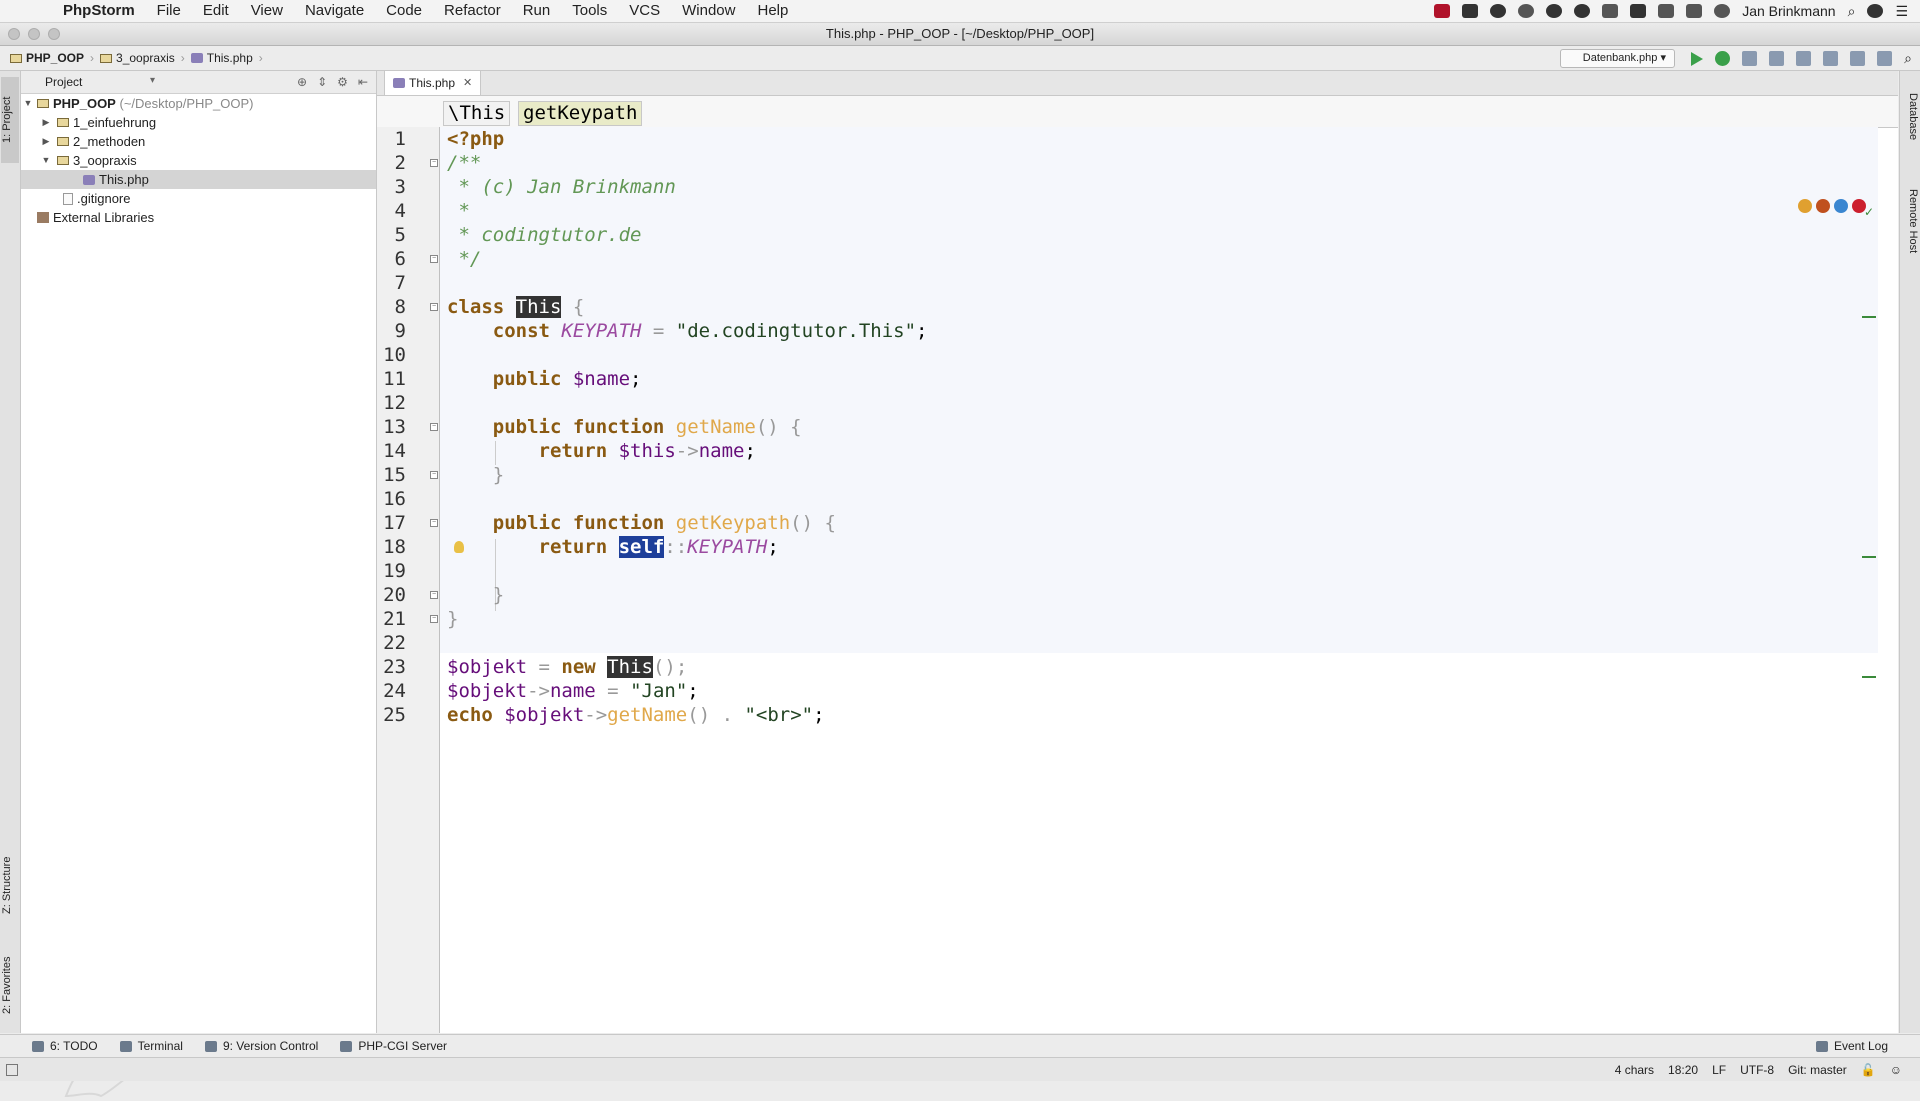  I want to click on time-machine-icon, so click(1722, 11).